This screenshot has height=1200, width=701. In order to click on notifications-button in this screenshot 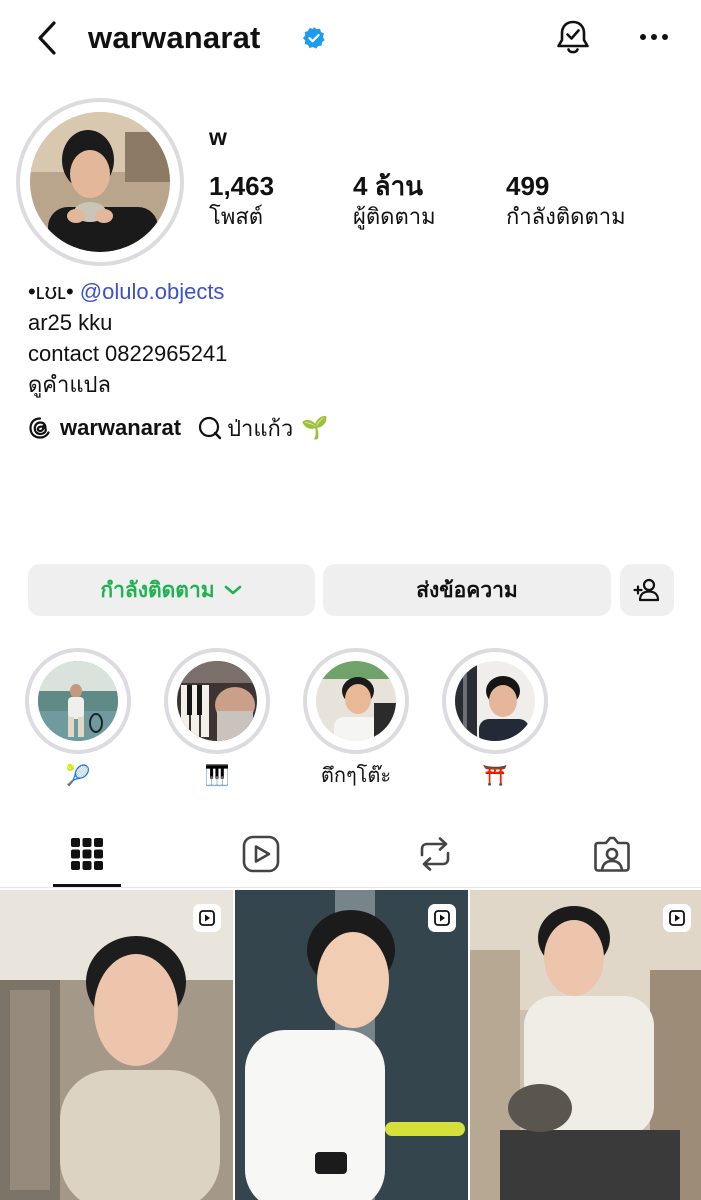, I will do `click(573, 38)`.